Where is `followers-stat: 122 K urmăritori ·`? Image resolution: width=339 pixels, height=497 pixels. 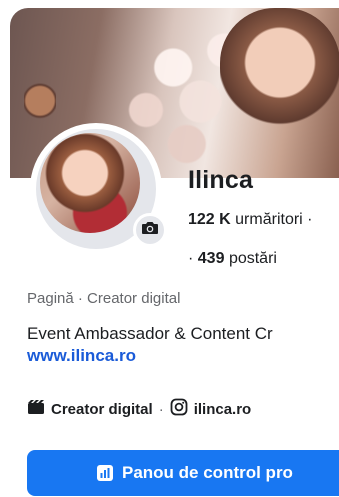
followers-stat: 122 K urmăritori · is located at coordinates (250, 220).